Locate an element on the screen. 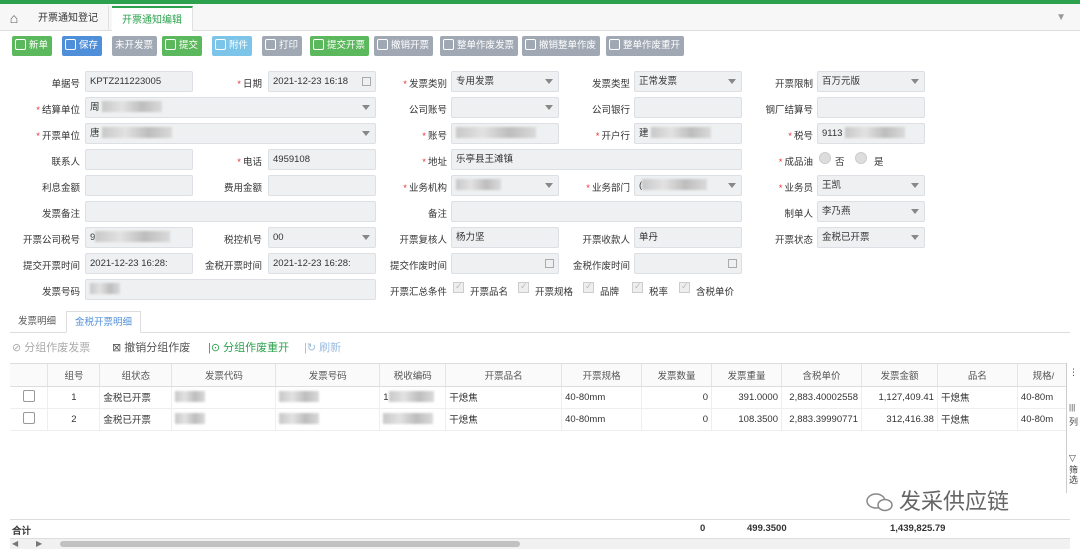 The width and height of the screenshot is (1080, 549). payee-field: 单丹 is located at coordinates (688, 237).